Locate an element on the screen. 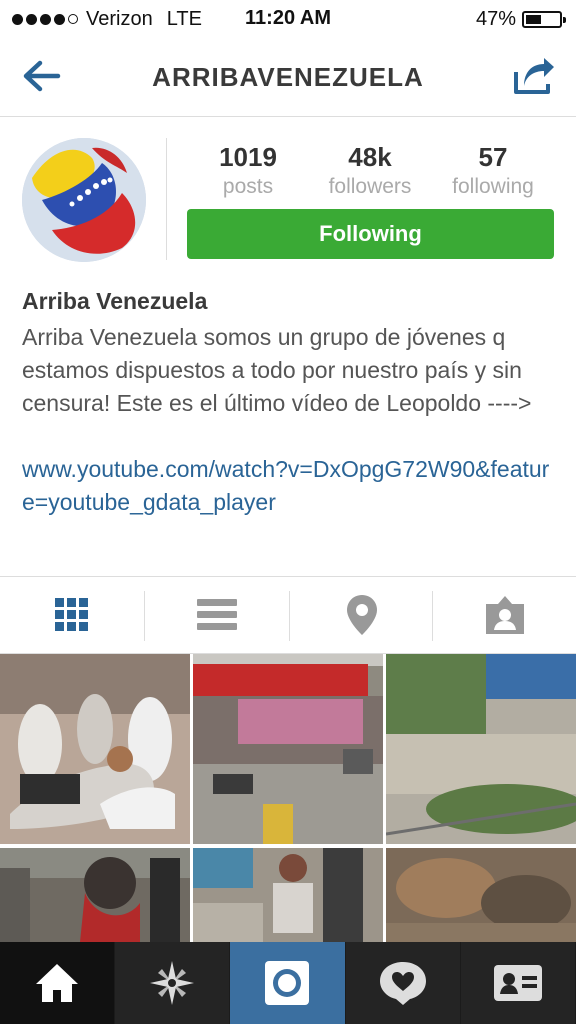  explore-icon is located at coordinates (173, 983).